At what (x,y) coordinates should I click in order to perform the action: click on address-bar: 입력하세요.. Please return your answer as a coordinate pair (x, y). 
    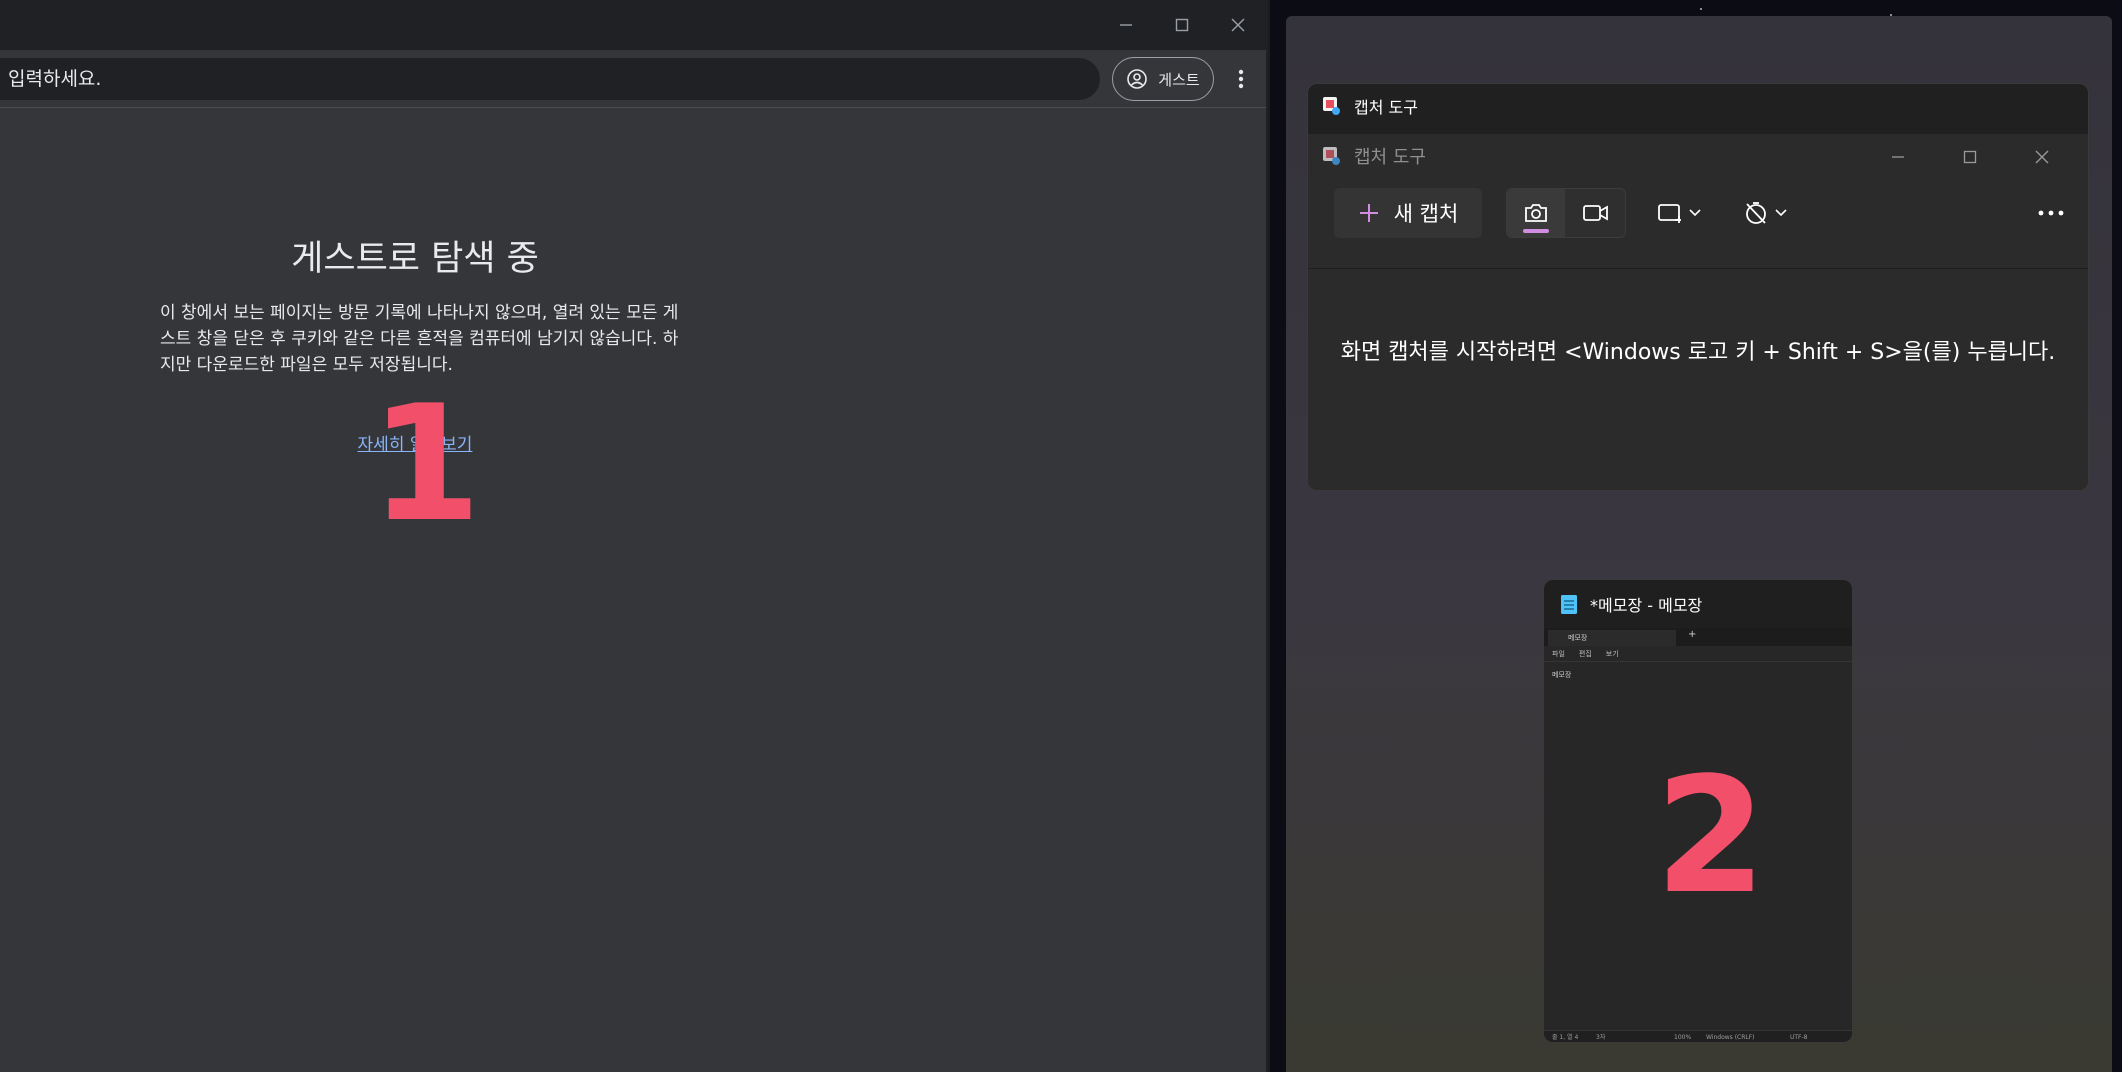
    Looking at the image, I should click on (550, 79).